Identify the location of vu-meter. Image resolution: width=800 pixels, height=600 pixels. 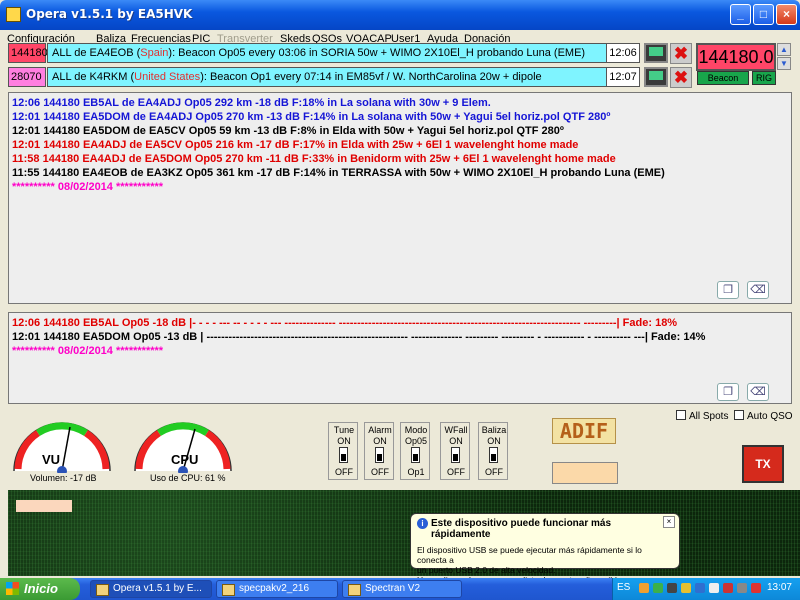
(62, 447).